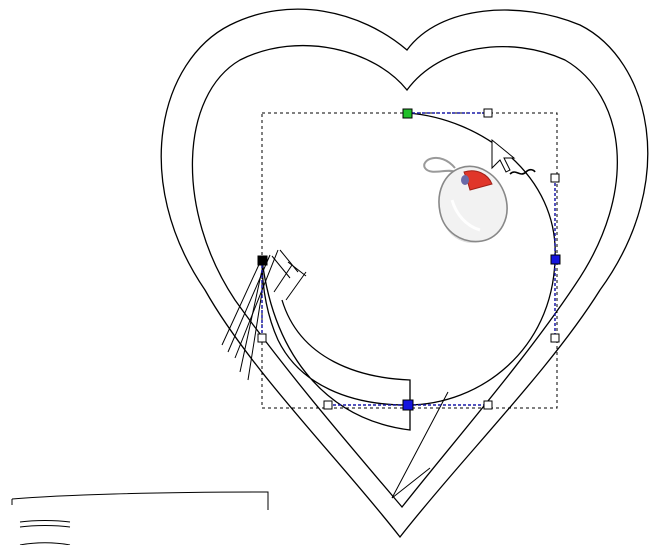 The image size is (663, 545). Describe the element at coordinates (555, 259) in the screenshot. I see `node-right` at that location.